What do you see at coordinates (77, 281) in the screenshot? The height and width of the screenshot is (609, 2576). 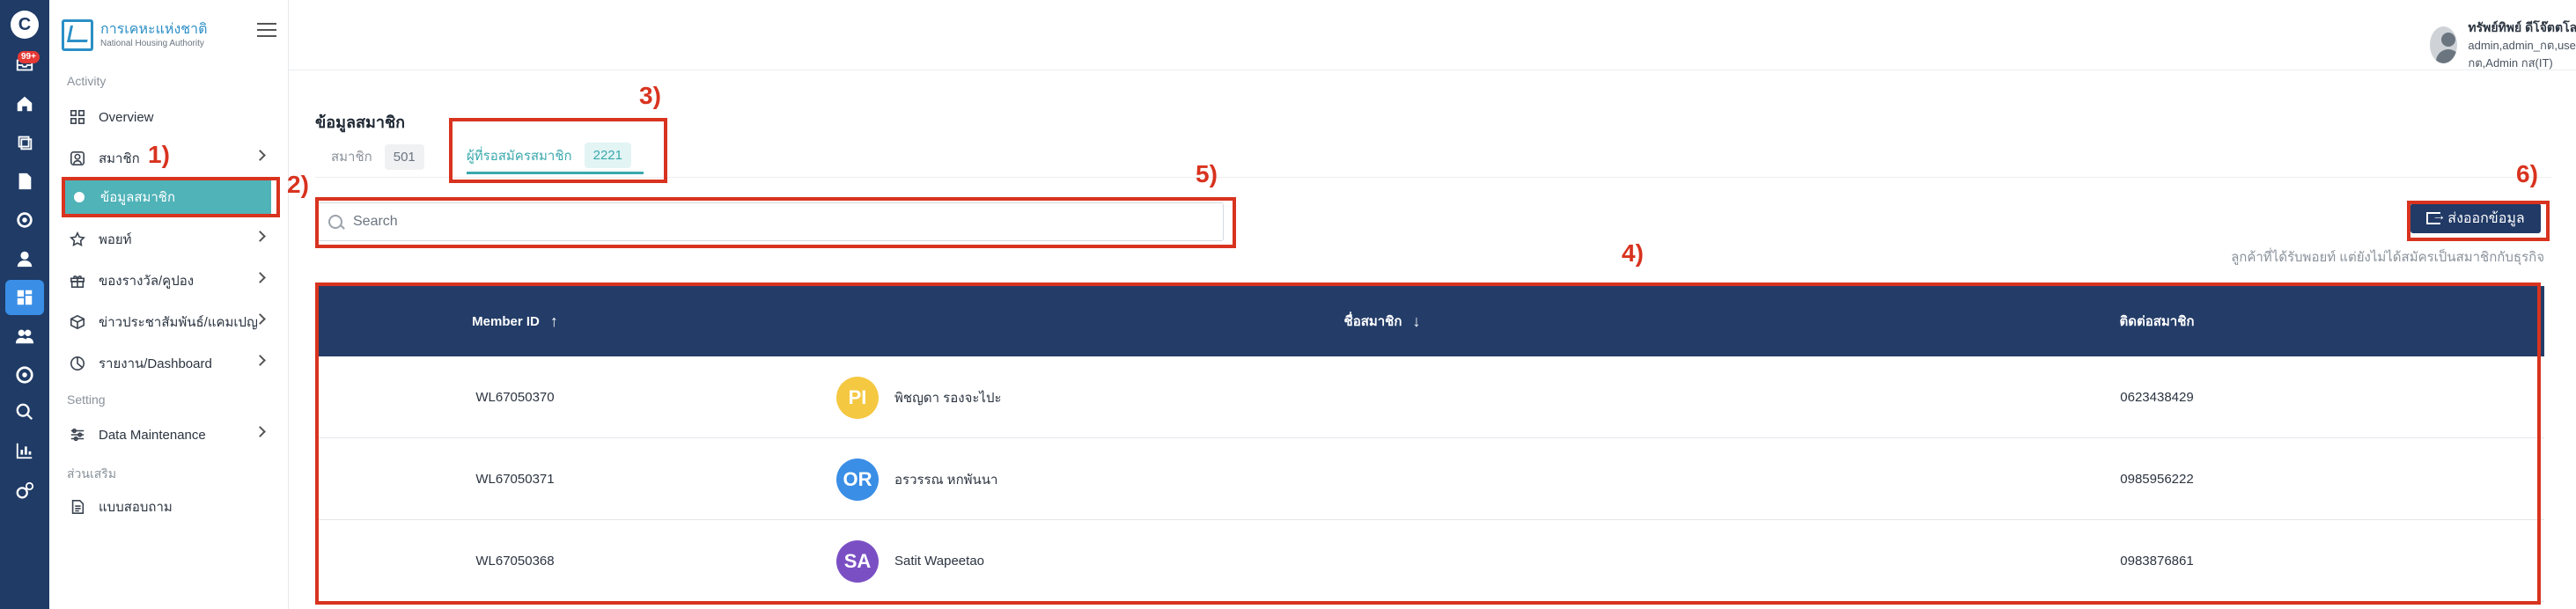 I see `gift-icon` at bounding box center [77, 281].